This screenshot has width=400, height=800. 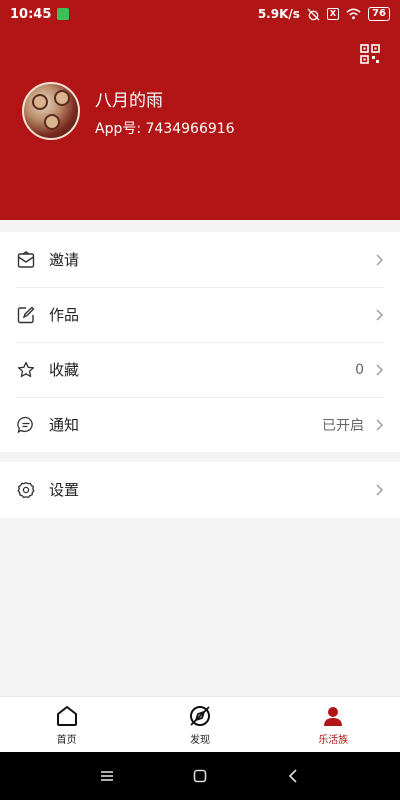 What do you see at coordinates (64, 490) in the screenshot?
I see `menu-label-settings: 设置` at bounding box center [64, 490].